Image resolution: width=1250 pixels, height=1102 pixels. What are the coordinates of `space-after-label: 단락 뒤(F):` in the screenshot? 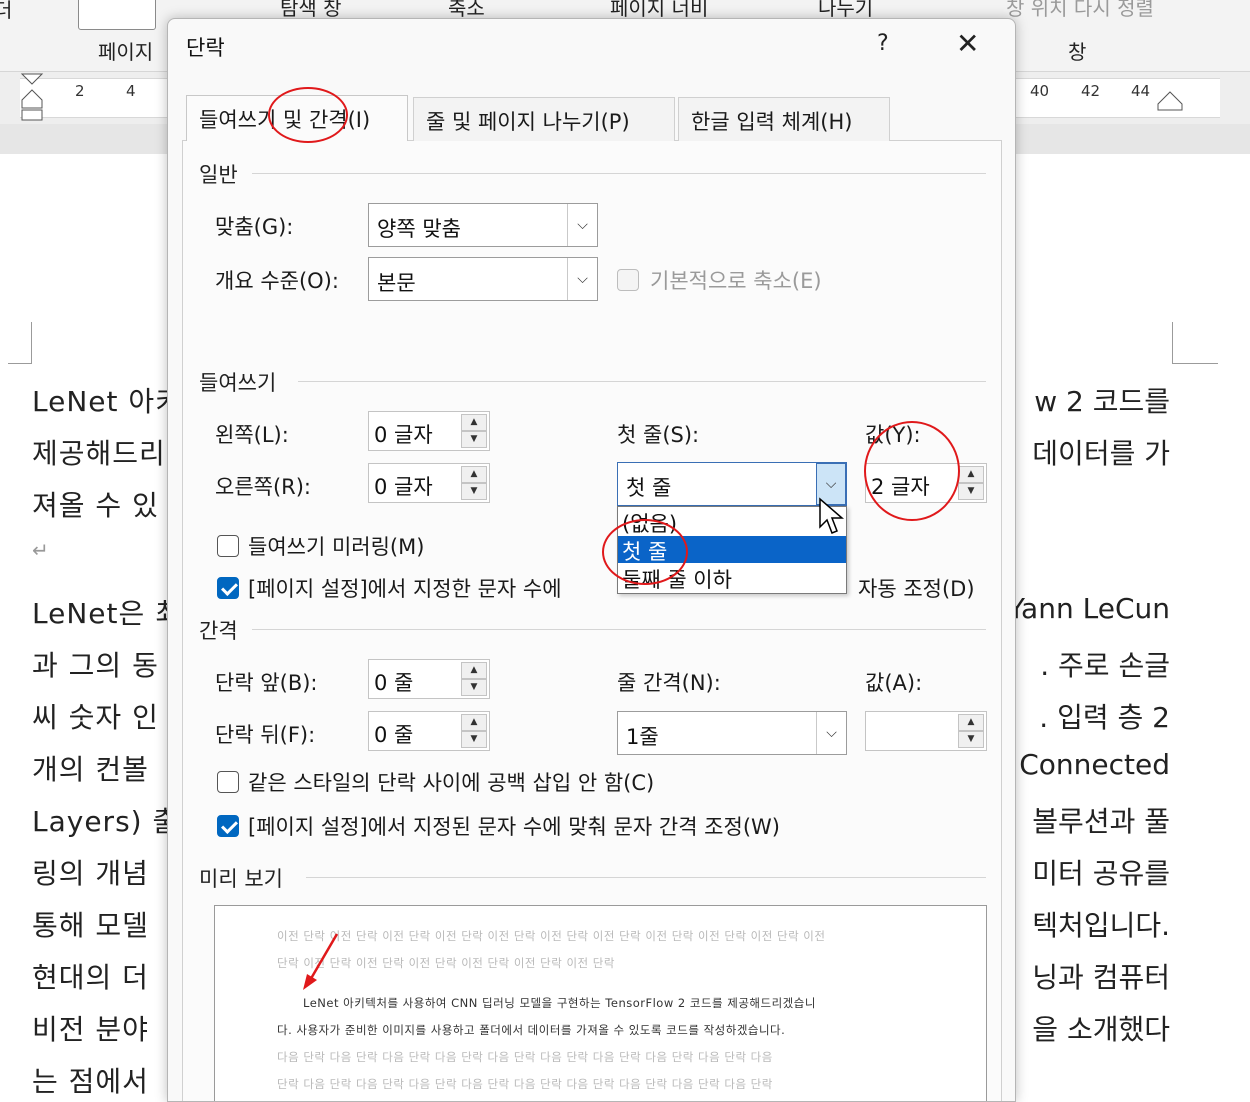 It's located at (265, 735).